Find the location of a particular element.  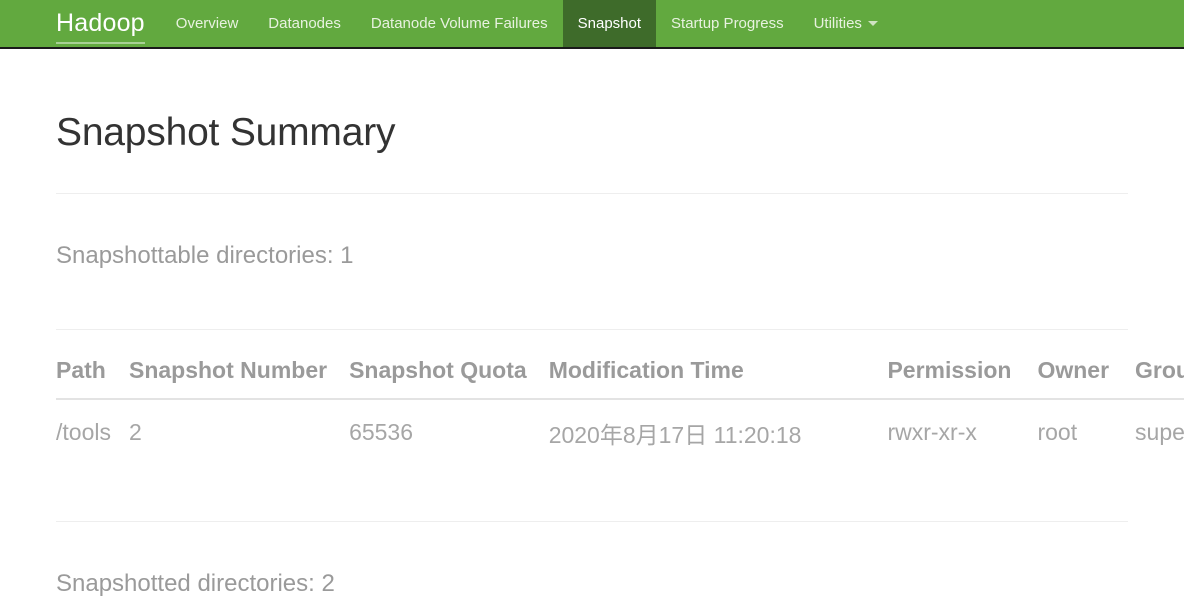

column-header-modification-time: Modification Time is located at coordinates (718, 378).